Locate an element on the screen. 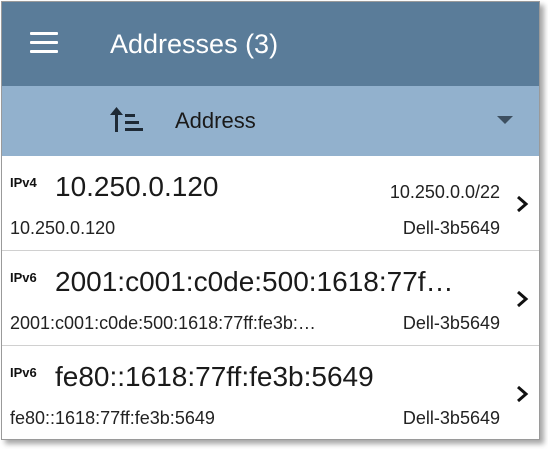 Image resolution: width=548 pixels, height=449 pixels. address-primary: 10.250.0.120 is located at coordinates (137, 186).